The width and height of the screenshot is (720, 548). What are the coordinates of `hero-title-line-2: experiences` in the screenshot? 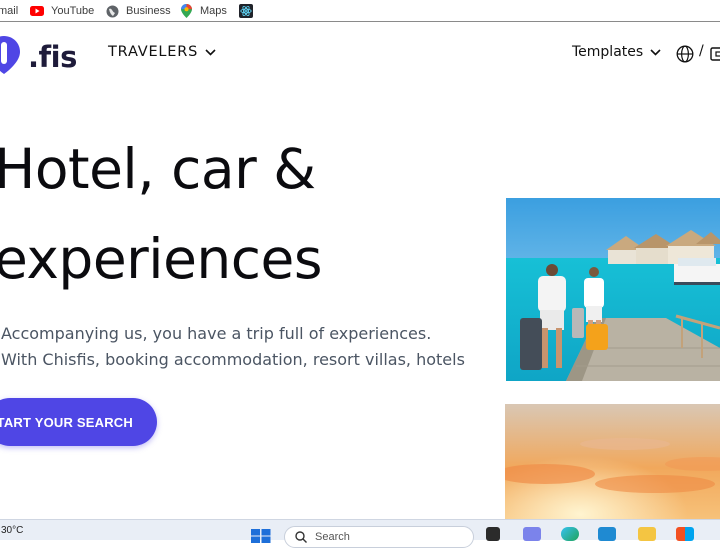 It's located at (161, 259).